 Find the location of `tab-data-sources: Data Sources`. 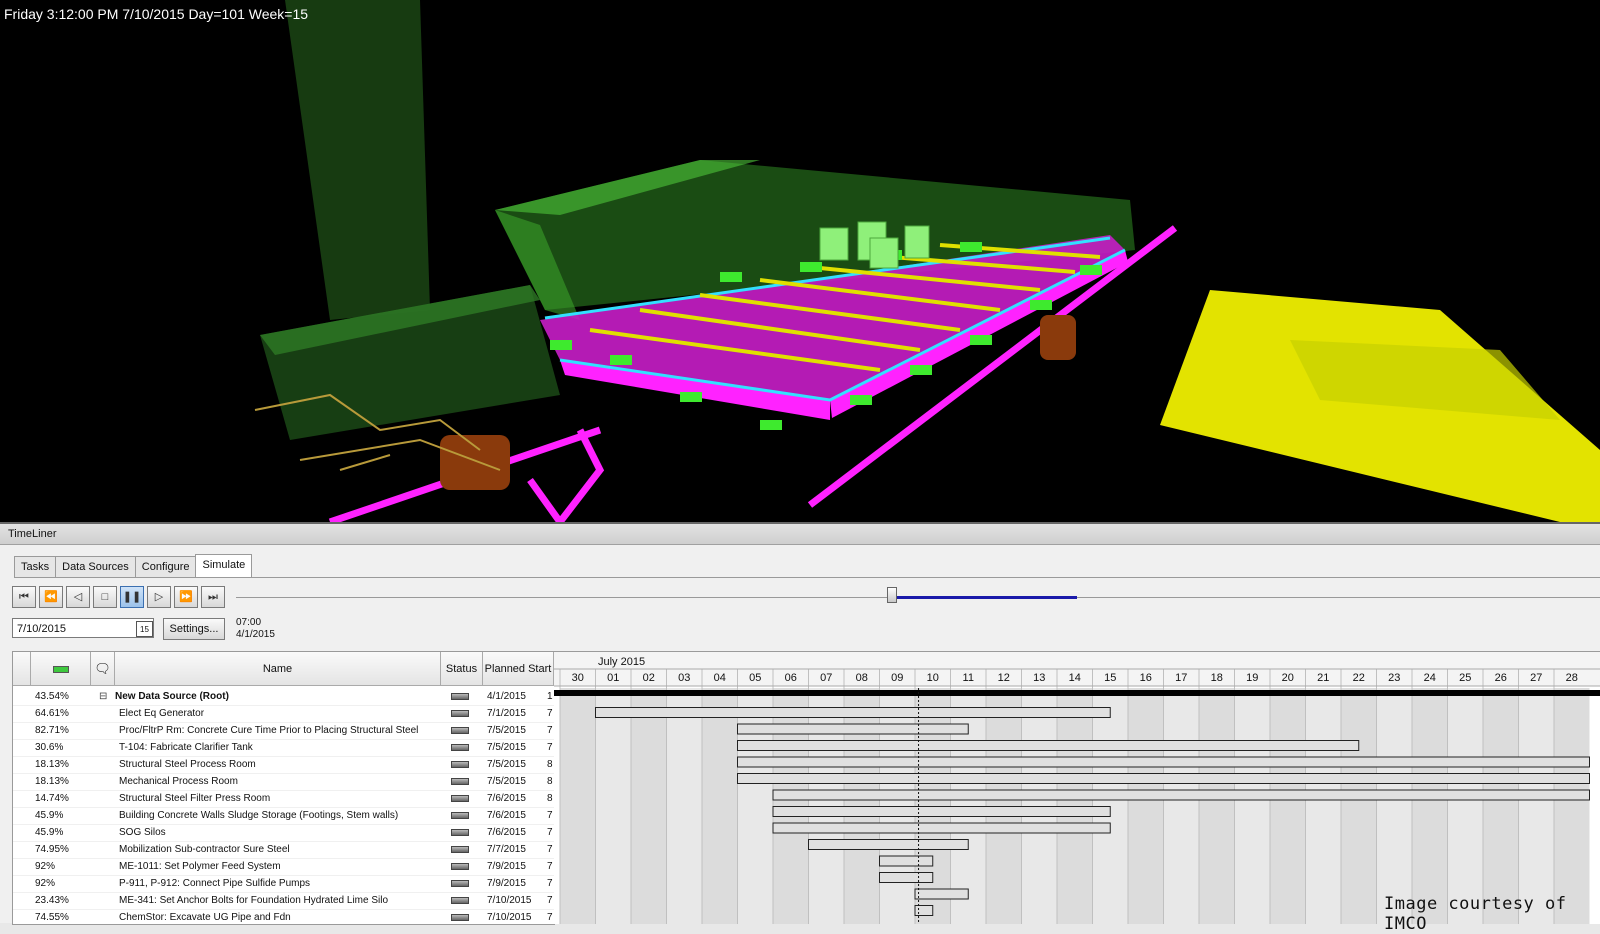

tab-data-sources: Data Sources is located at coordinates (95, 566).